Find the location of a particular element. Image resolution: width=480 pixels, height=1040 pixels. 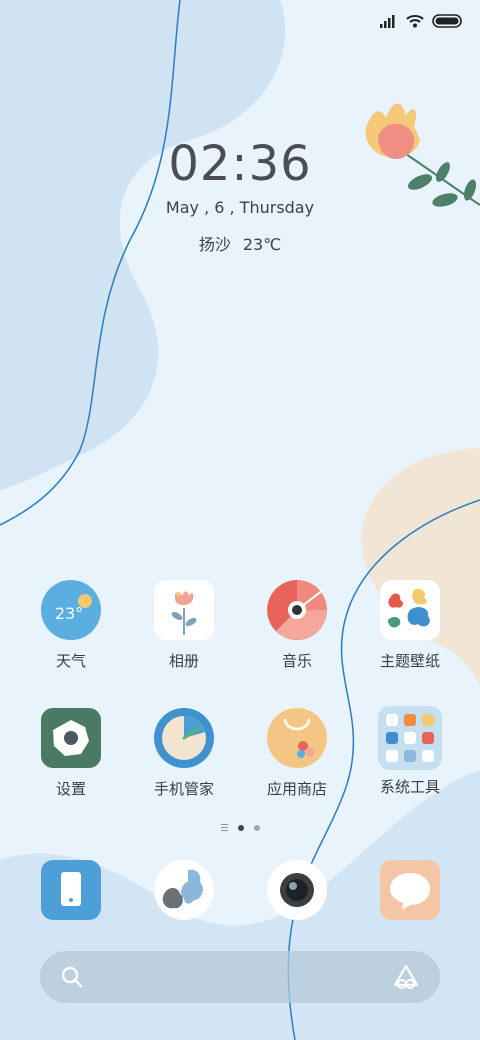

phone-icon is located at coordinates (71, 890).